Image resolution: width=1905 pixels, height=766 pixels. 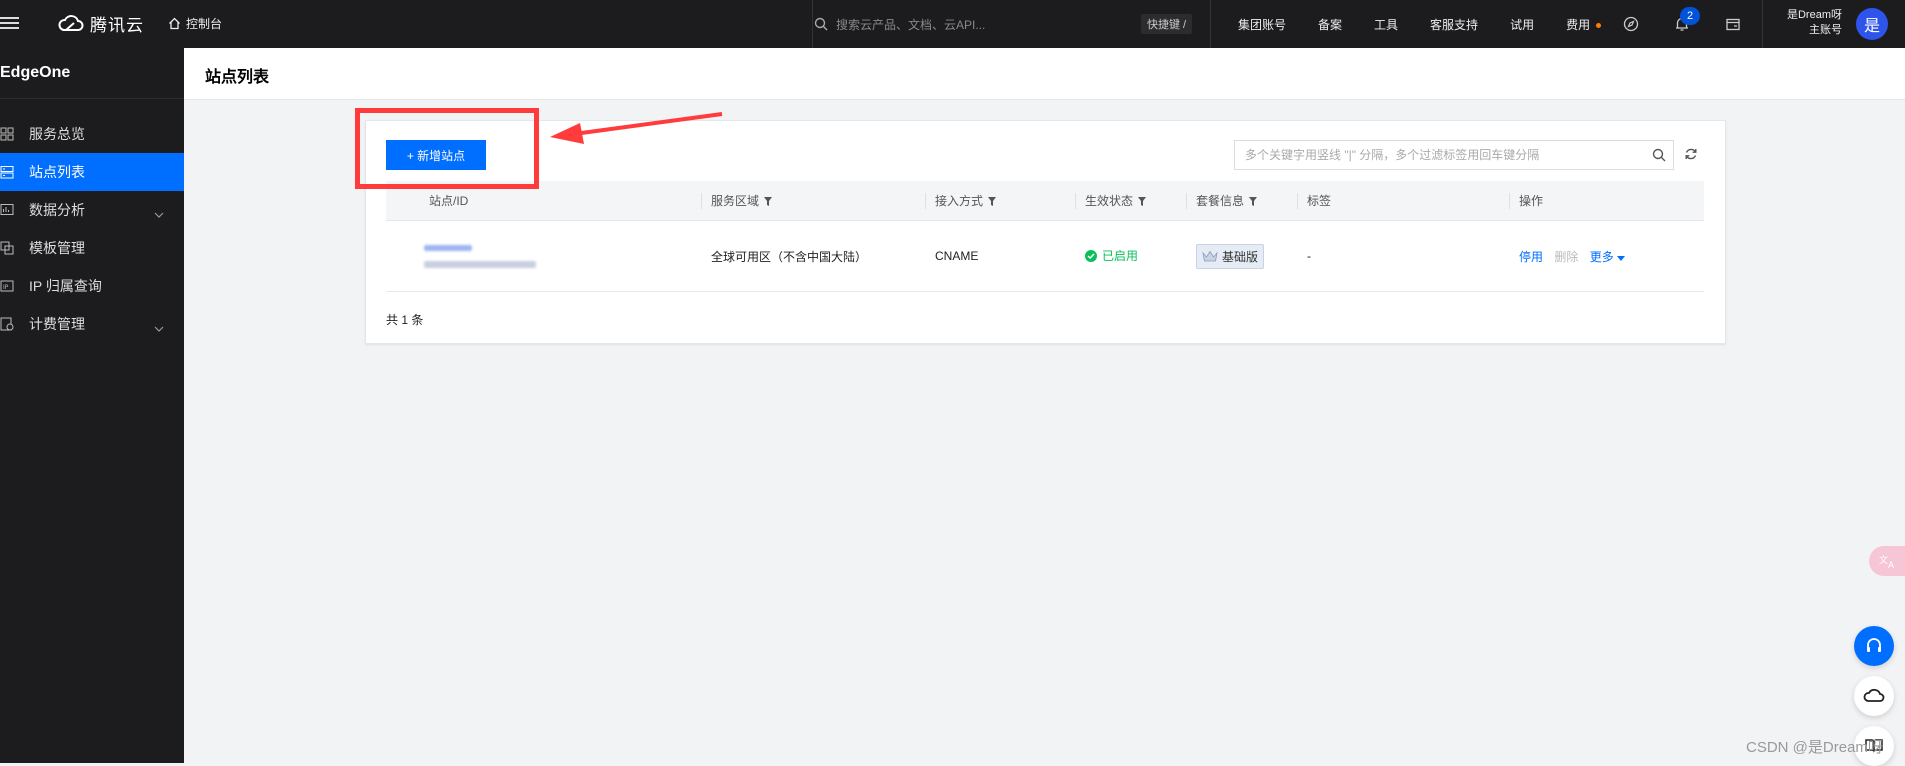 I want to click on table-row: 全球可用区（不含中国大陆） CNAME 已启用 基础版 - 停用 删除 更多, so click(x=1045, y=256).